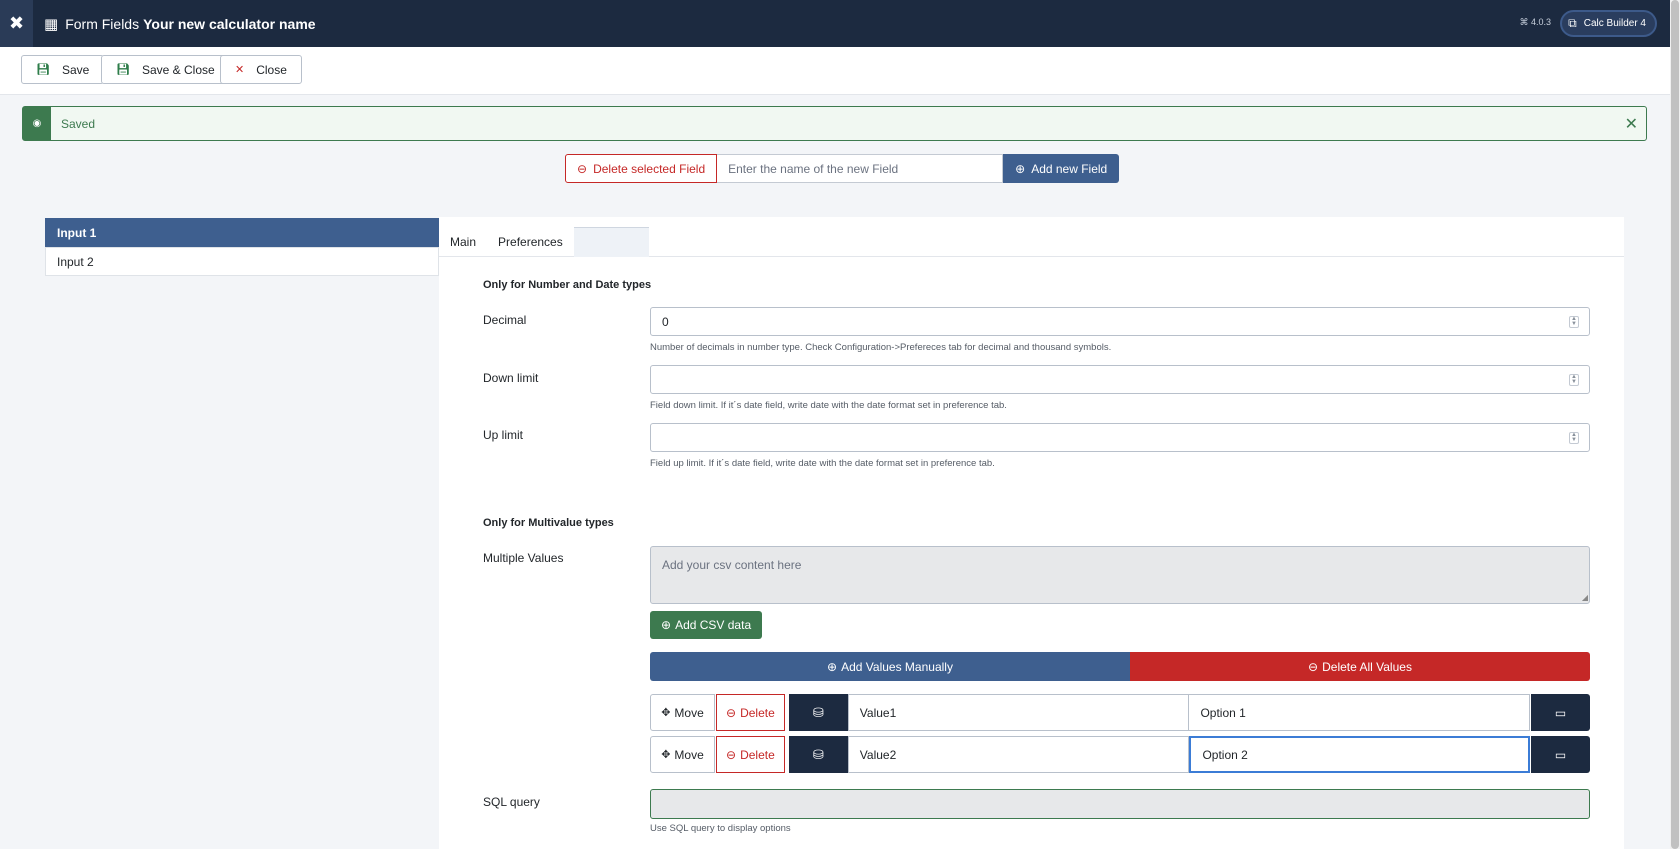  Describe the element at coordinates (1631, 124) in the screenshot. I see `alert-close-icon: ✕` at that location.